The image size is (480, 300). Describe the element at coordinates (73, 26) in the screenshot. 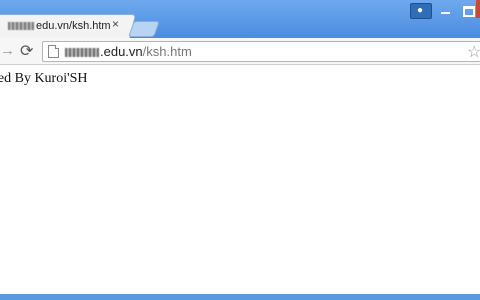

I see `tab-title-text: edu.vn/ksh.htm` at that location.